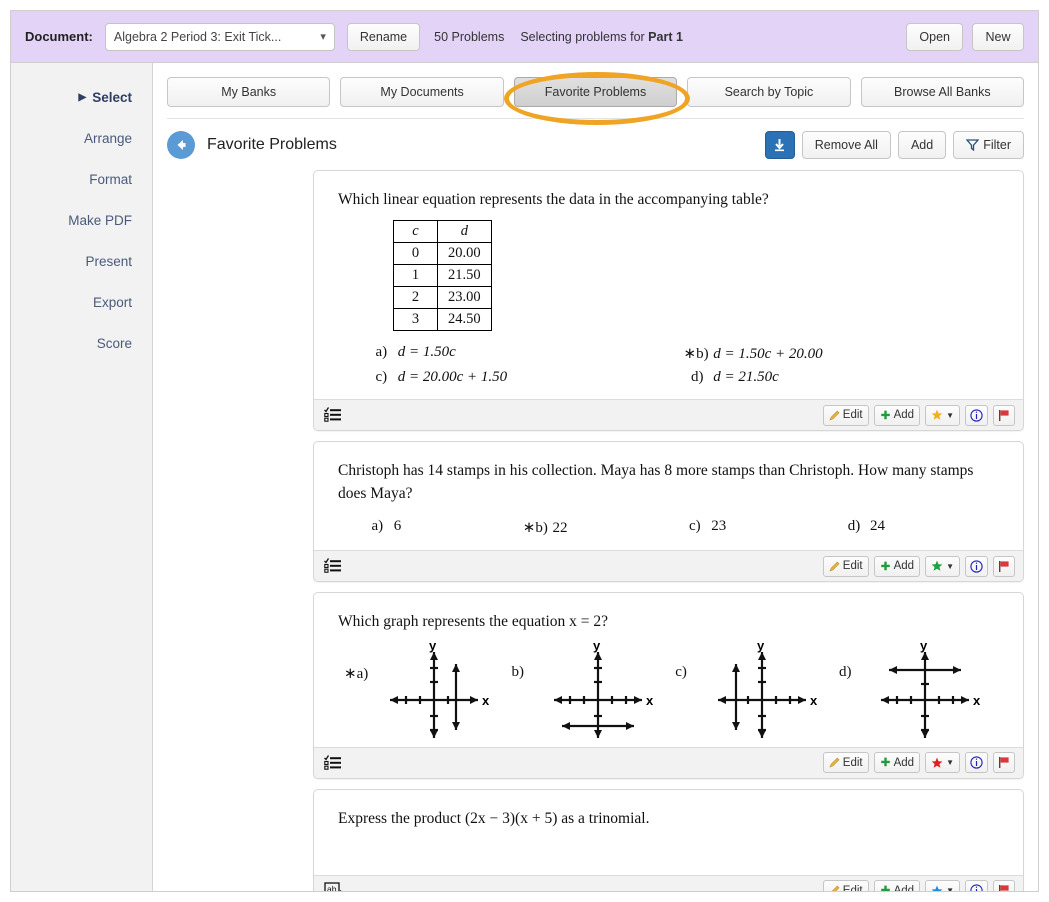 The image size is (1049, 902). I want to click on option-text: d = 1.50c + 20.00, so click(768, 354).